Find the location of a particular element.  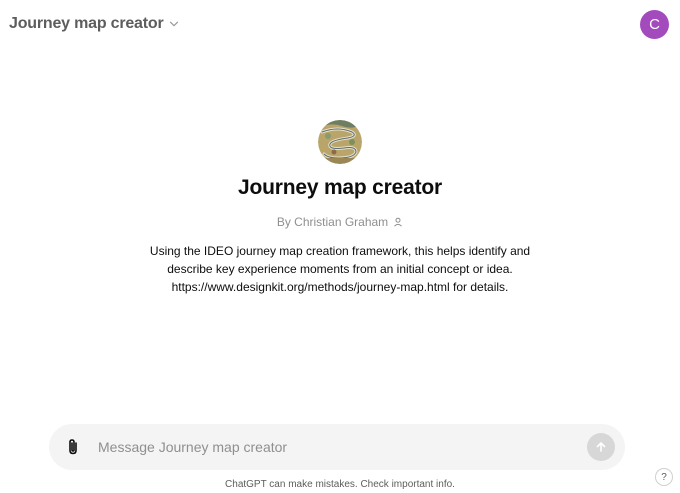

avatar: C is located at coordinates (654, 24).